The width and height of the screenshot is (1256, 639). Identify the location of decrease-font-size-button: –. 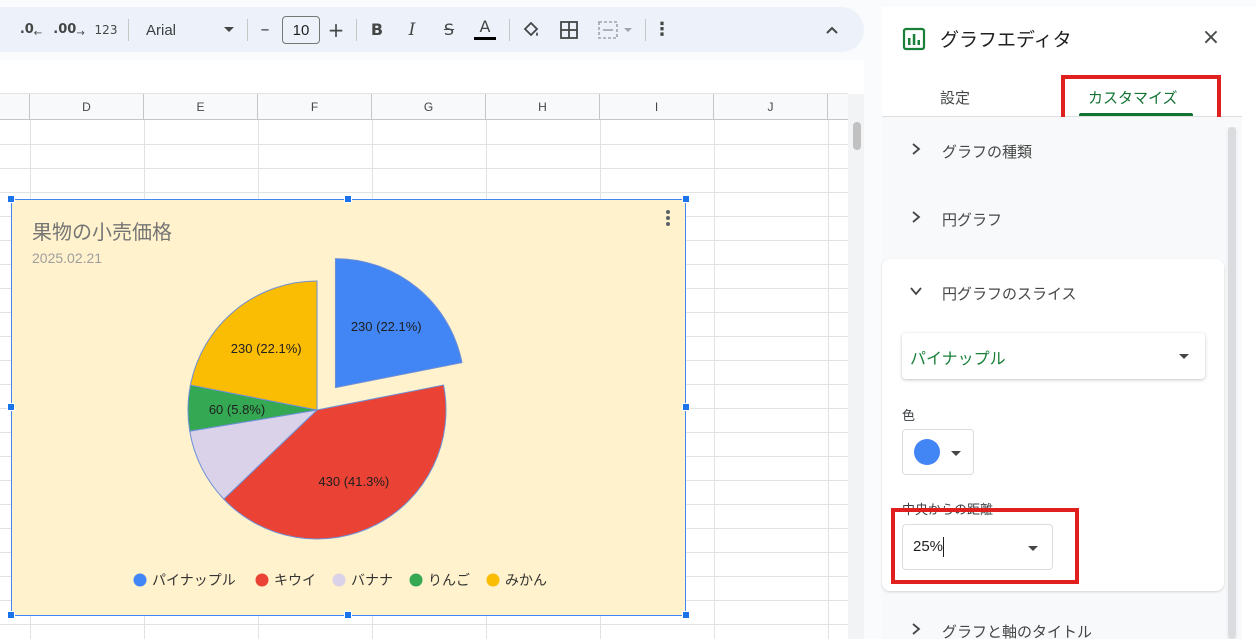
(265, 29).